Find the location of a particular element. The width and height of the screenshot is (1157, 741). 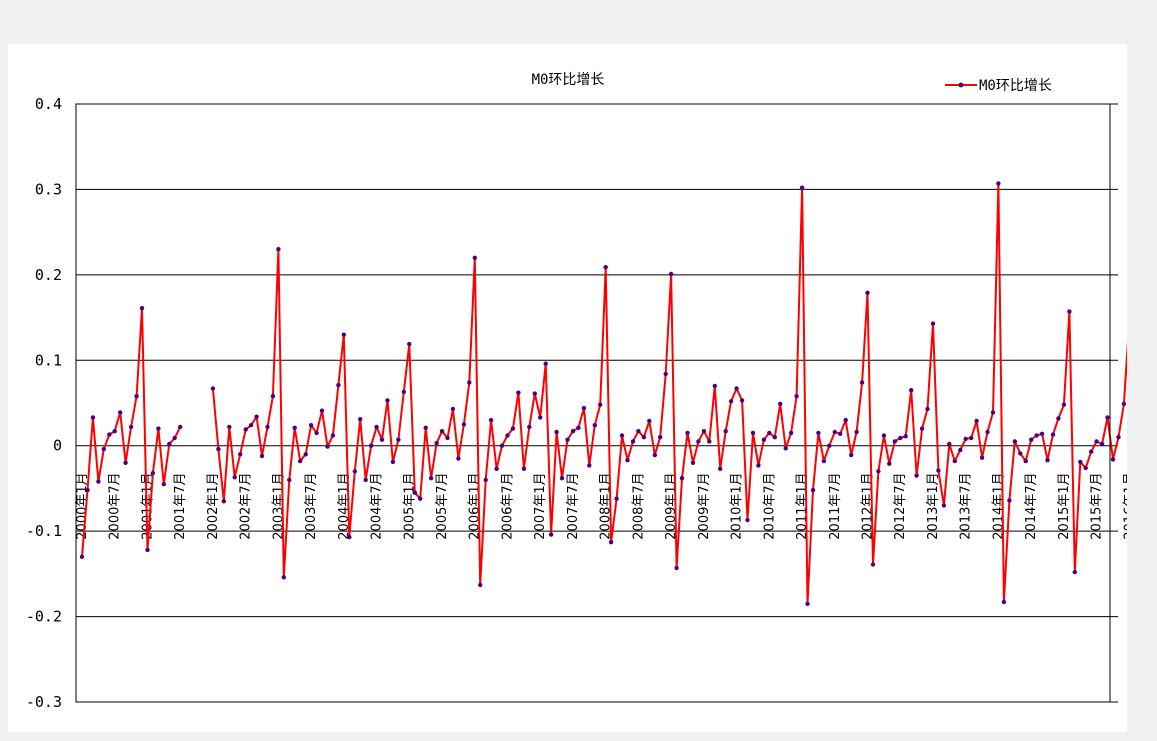

y-tick-label: 0.4 is located at coordinates (48, 104).